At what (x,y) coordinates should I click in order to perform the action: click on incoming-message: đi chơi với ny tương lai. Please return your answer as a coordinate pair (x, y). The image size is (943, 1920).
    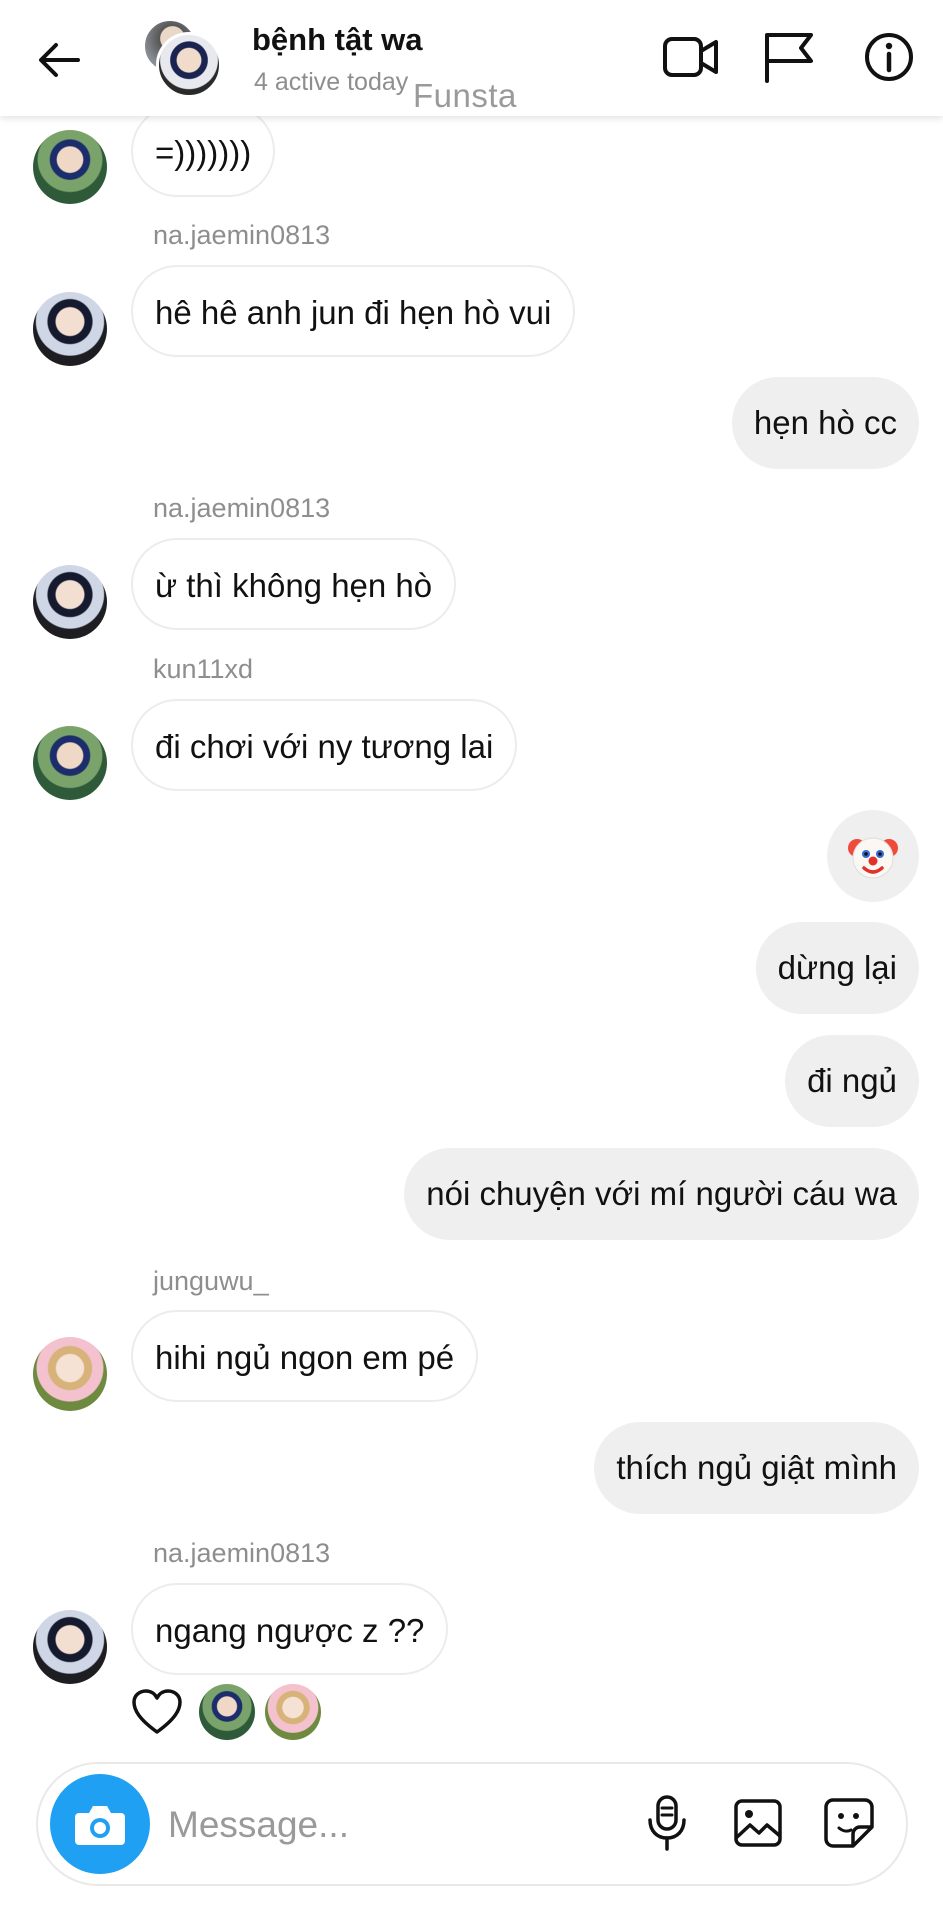
    Looking at the image, I should click on (324, 745).